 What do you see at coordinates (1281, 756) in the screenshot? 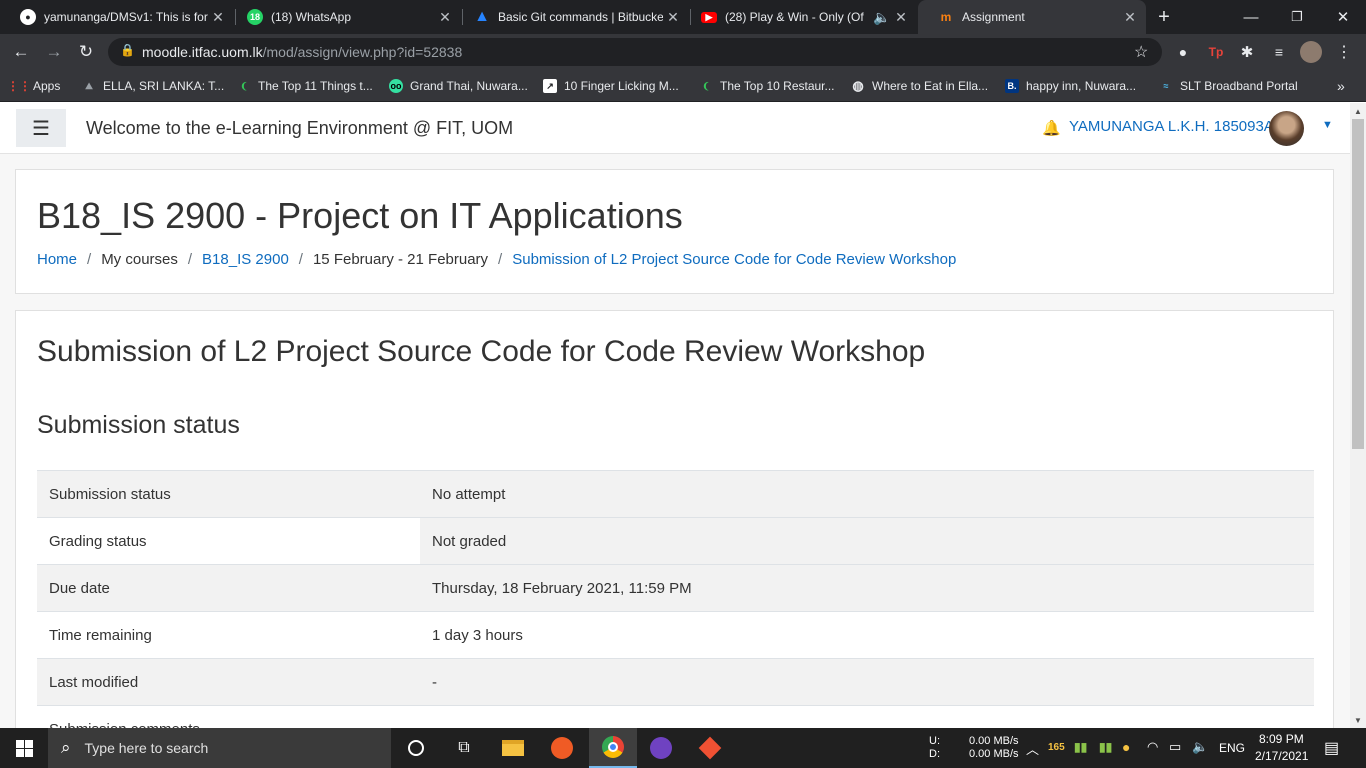
I see `clock-date: 2/17/2021` at bounding box center [1281, 756].